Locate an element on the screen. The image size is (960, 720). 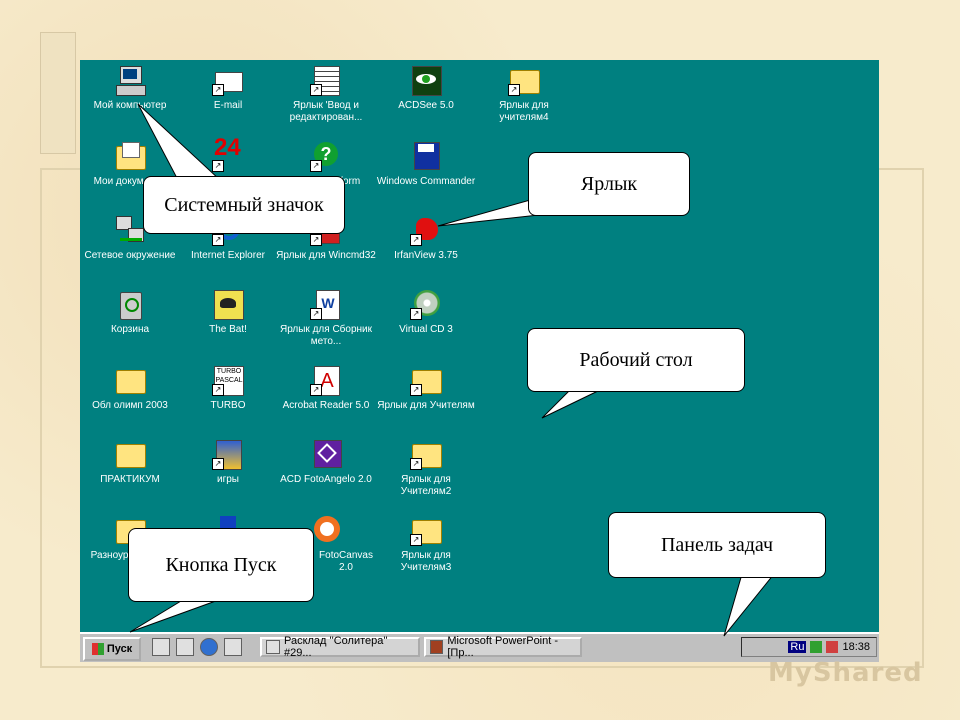
icon-label: Мой компьютер is located at coordinates (130, 105).